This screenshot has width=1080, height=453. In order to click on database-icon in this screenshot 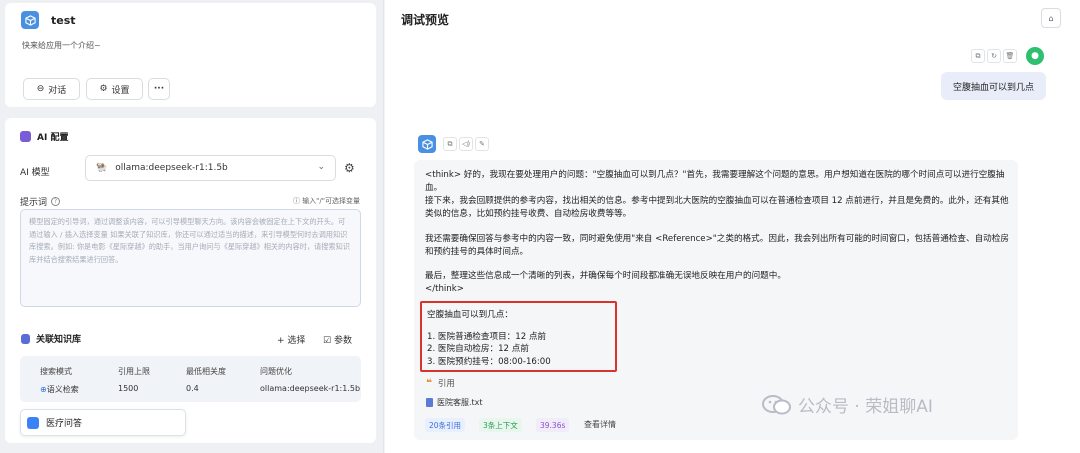, I will do `click(25, 338)`.